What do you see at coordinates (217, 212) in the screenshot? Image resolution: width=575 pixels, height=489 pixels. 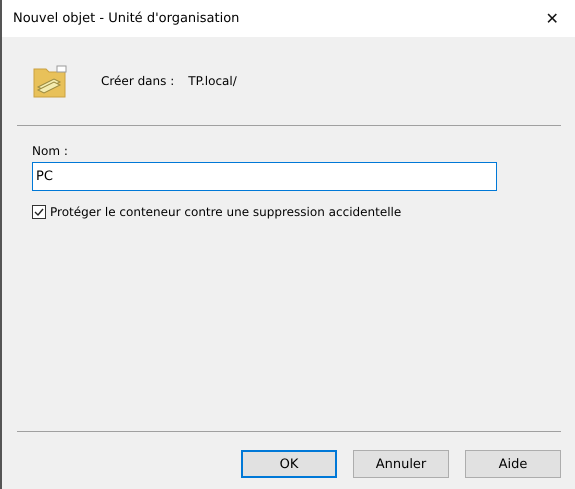 I see `protect-checkbox: Protéger le conteneur contre une suppression accidentelle` at bounding box center [217, 212].